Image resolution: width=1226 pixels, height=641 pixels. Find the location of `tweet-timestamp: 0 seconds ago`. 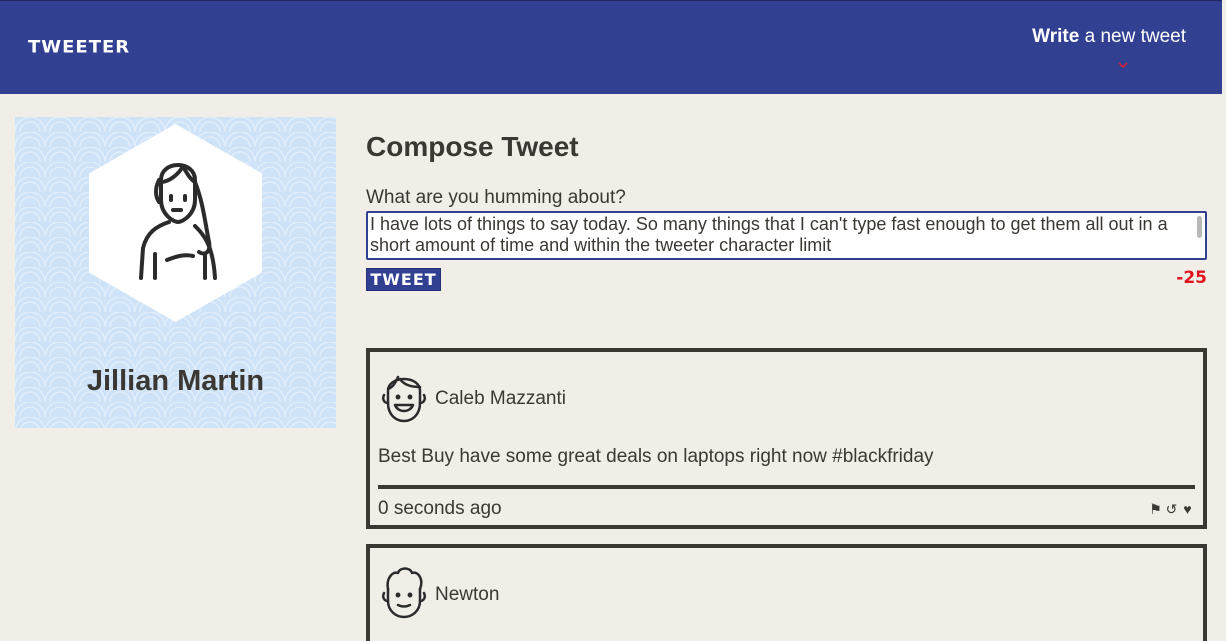

tweet-timestamp: 0 seconds ago is located at coordinates (440, 508).